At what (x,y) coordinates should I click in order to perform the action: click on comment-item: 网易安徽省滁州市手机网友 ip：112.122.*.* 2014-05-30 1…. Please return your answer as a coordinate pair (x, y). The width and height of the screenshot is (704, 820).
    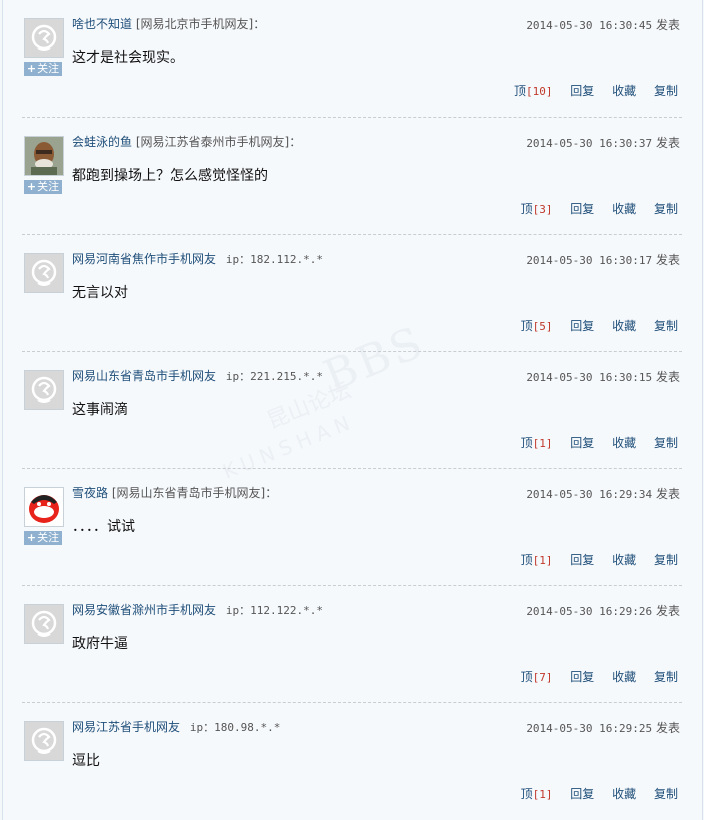
    Looking at the image, I should click on (352, 643).